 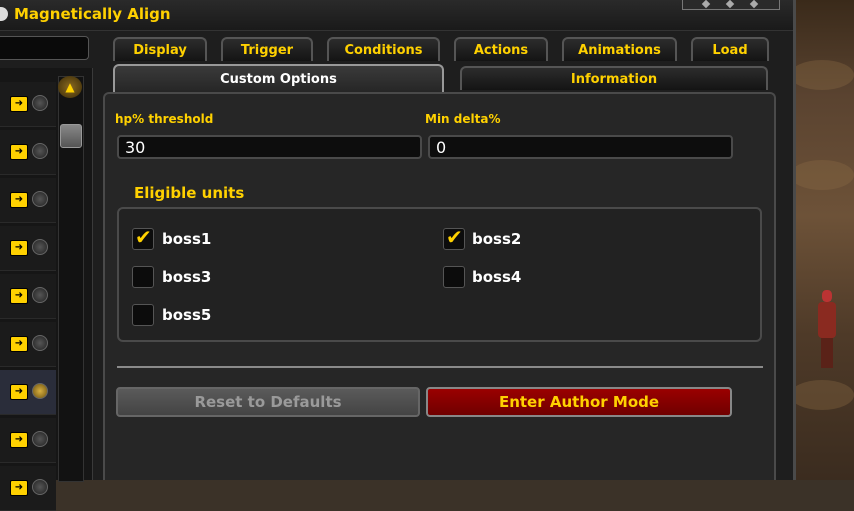 I want to click on boss5-checkbox, so click(x=143, y=315).